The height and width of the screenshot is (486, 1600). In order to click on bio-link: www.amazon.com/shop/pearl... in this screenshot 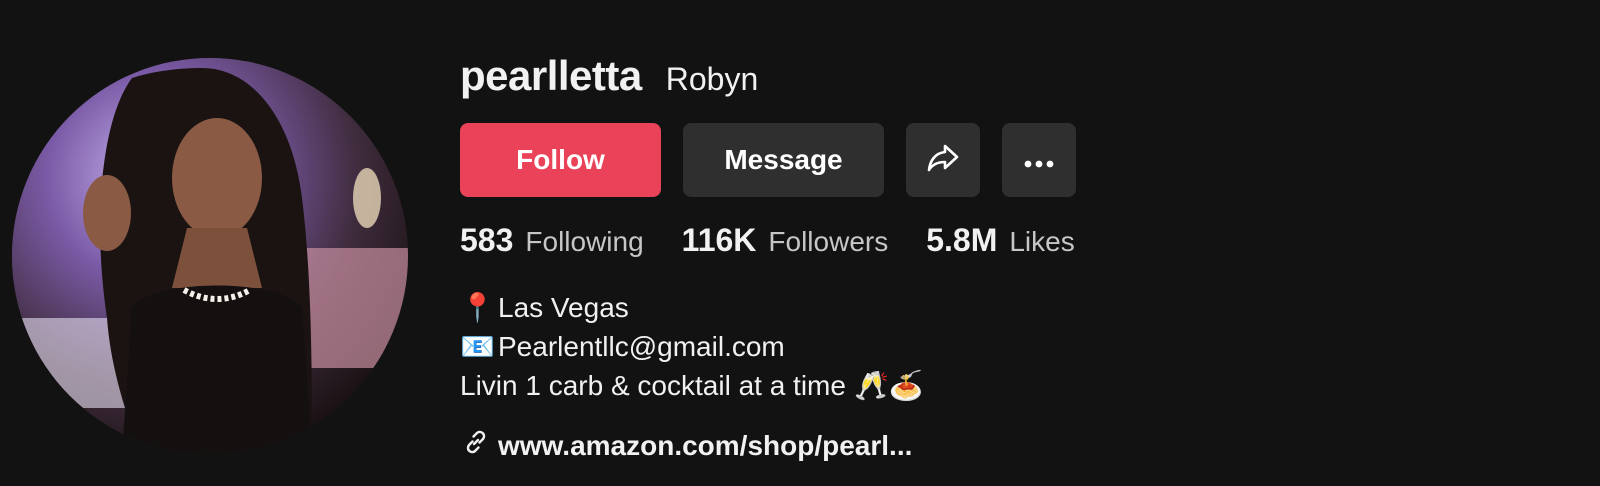, I will do `click(687, 445)`.